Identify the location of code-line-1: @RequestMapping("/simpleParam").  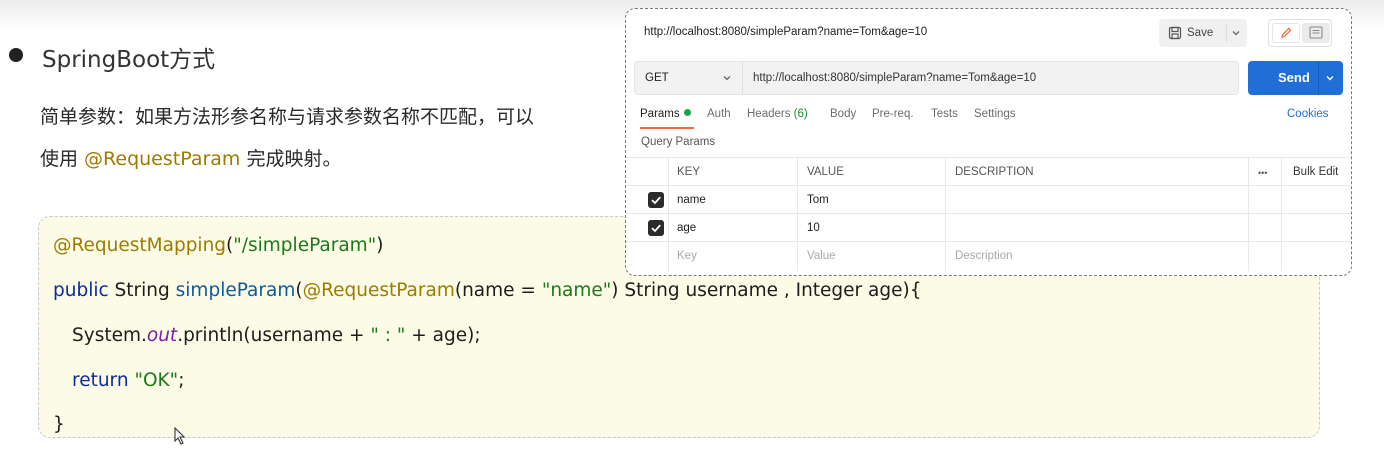
(218, 245).